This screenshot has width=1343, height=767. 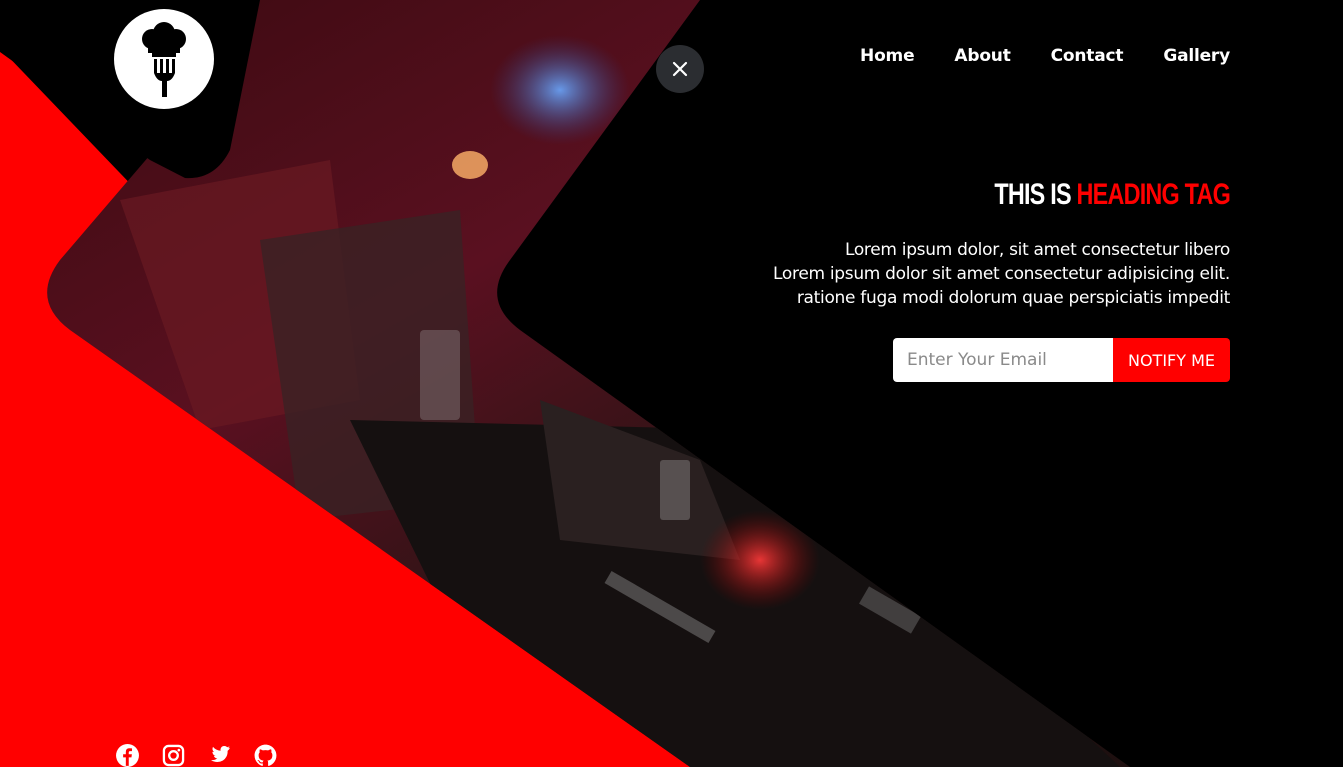 What do you see at coordinates (1045, 56) in the screenshot?
I see `main-nav: Home About Contact Gallery` at bounding box center [1045, 56].